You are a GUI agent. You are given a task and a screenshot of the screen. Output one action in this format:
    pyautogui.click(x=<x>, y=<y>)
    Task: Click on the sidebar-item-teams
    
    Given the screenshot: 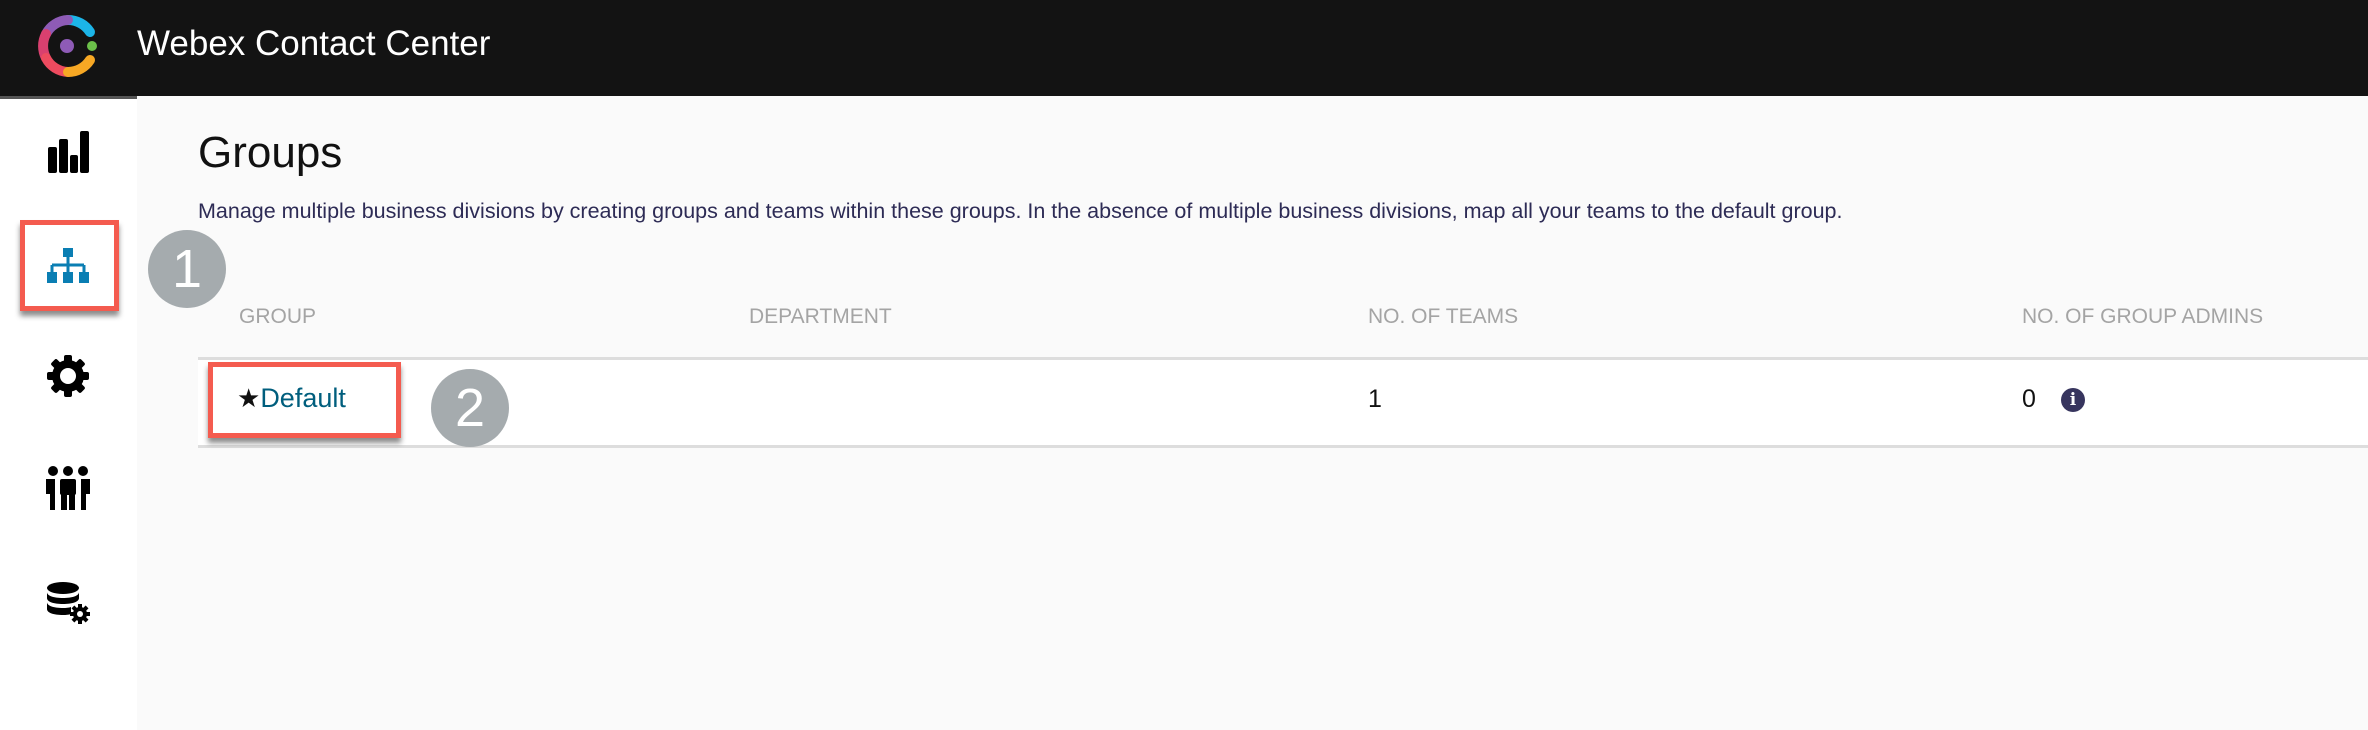 What is the action you would take?
    pyautogui.click(x=68, y=488)
    